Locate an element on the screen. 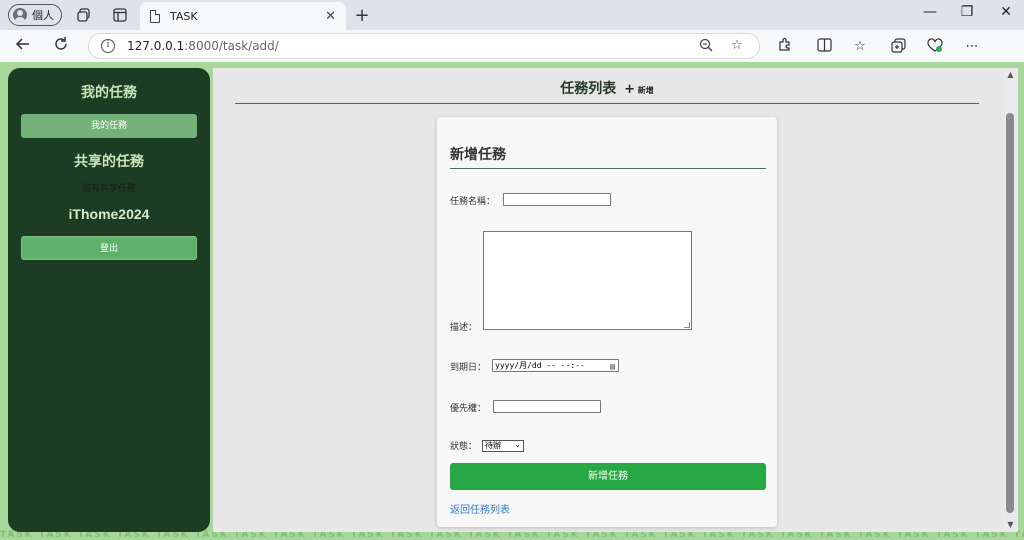 The image size is (1024, 540). calendar-icon: ▤ is located at coordinates (612, 366).